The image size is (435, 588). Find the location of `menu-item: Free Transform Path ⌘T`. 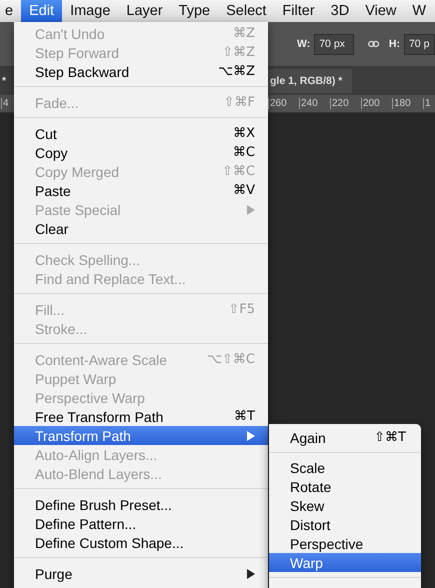

menu-item: Free Transform Path ⌘T is located at coordinates (141, 416).